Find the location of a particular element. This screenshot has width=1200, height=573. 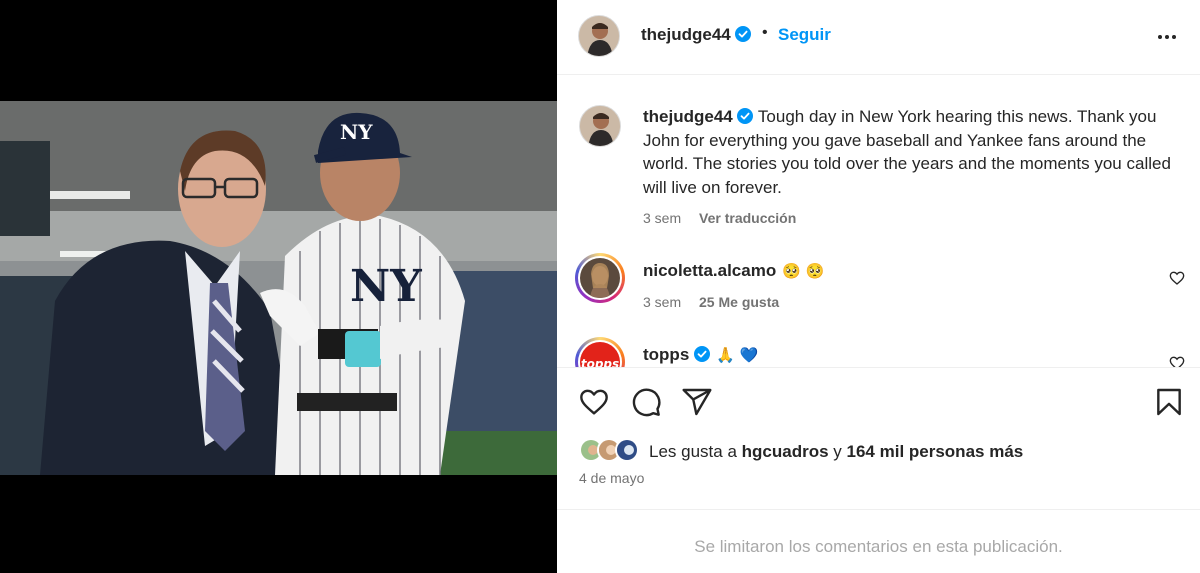

post-date: 4 de mayo is located at coordinates (611, 478).